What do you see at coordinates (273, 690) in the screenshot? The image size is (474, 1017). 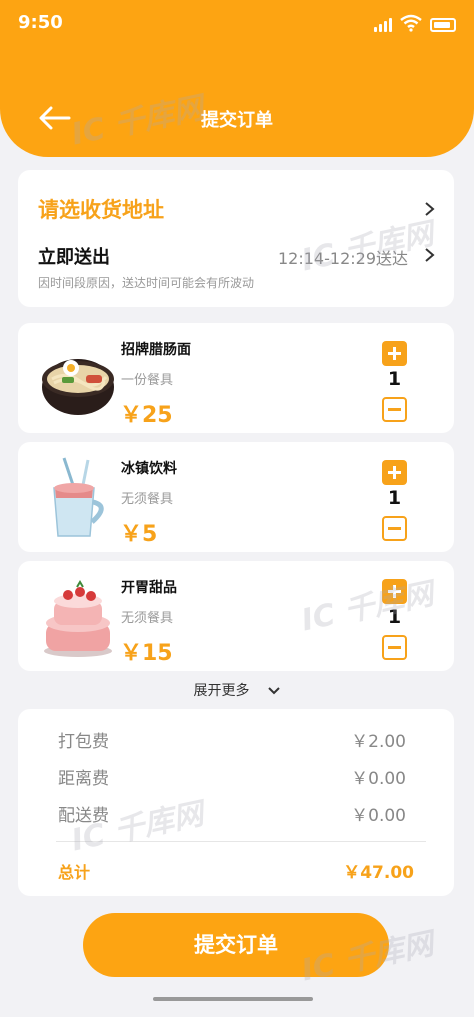 I see `chevron-down-icon` at bounding box center [273, 690].